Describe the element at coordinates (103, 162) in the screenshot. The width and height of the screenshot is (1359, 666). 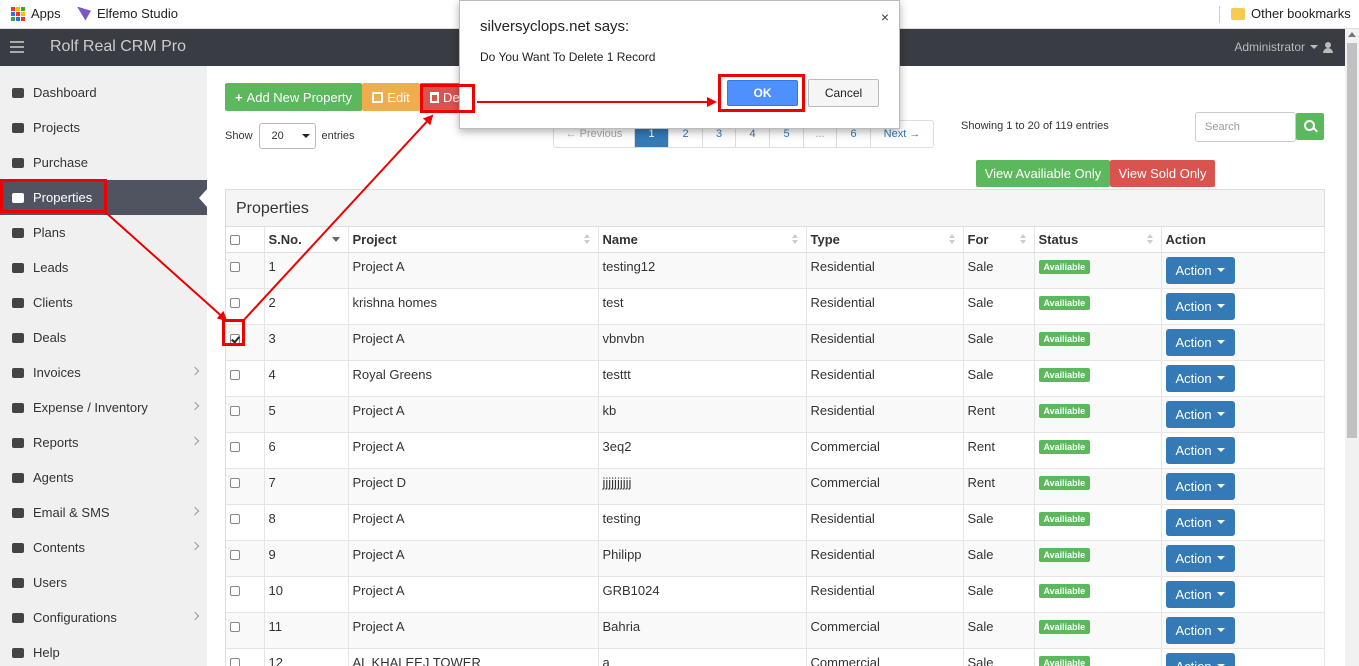
I see `sidebar-item-purchase: Purchase` at that location.